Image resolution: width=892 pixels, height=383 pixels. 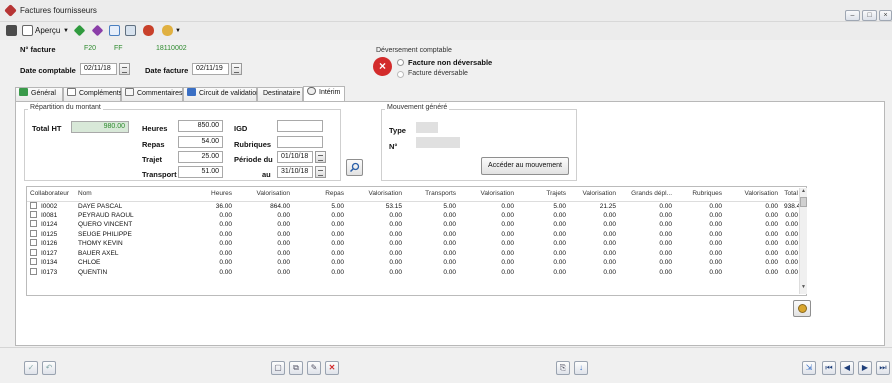 I want to click on column-header: Trajets, so click(x=543, y=194).